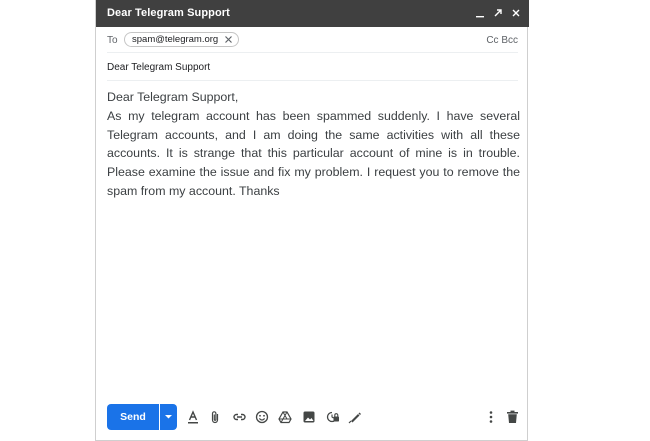  I want to click on confidential-icon, so click(332, 417).